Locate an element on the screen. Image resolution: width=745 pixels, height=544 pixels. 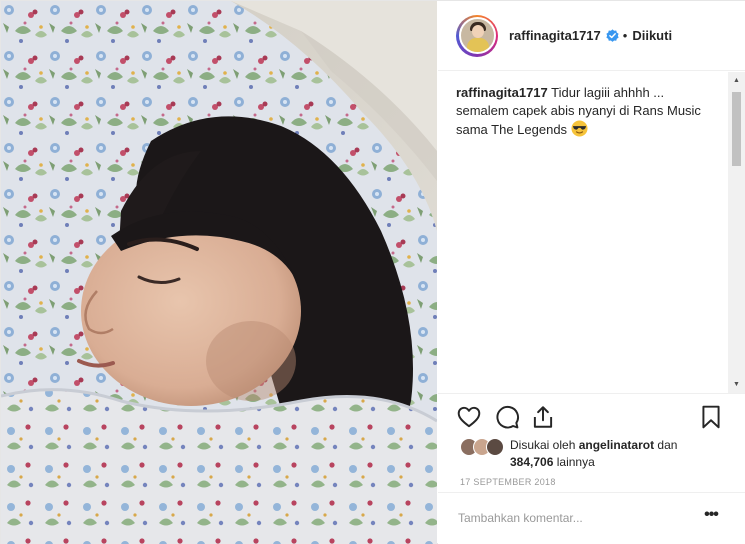
heart-icon is located at coordinates (469, 417).